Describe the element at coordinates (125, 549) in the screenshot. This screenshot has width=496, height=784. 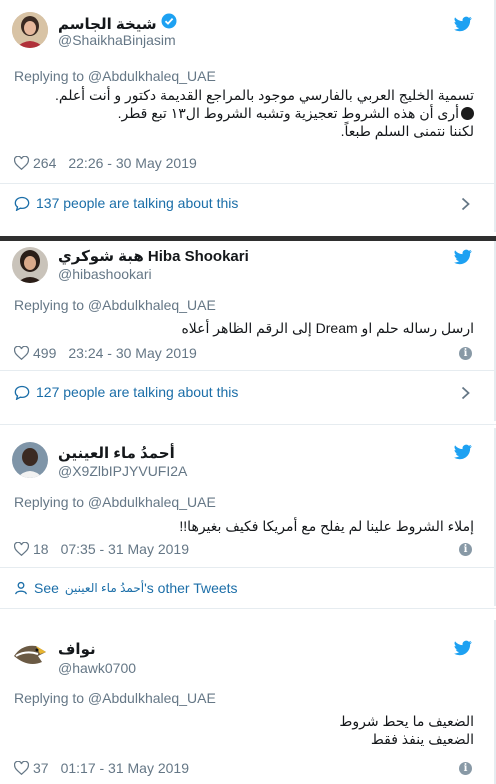
I see `timestamp: 07:35 - 31 May 2019` at that location.